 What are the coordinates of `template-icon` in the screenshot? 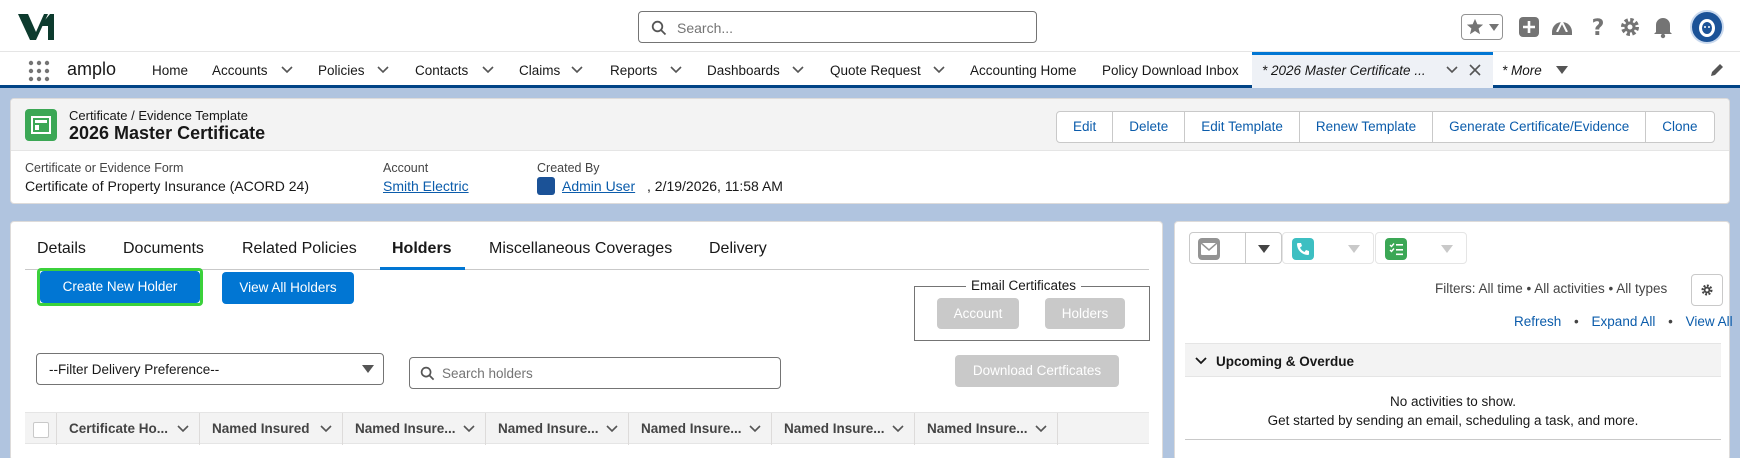 It's located at (41, 125).